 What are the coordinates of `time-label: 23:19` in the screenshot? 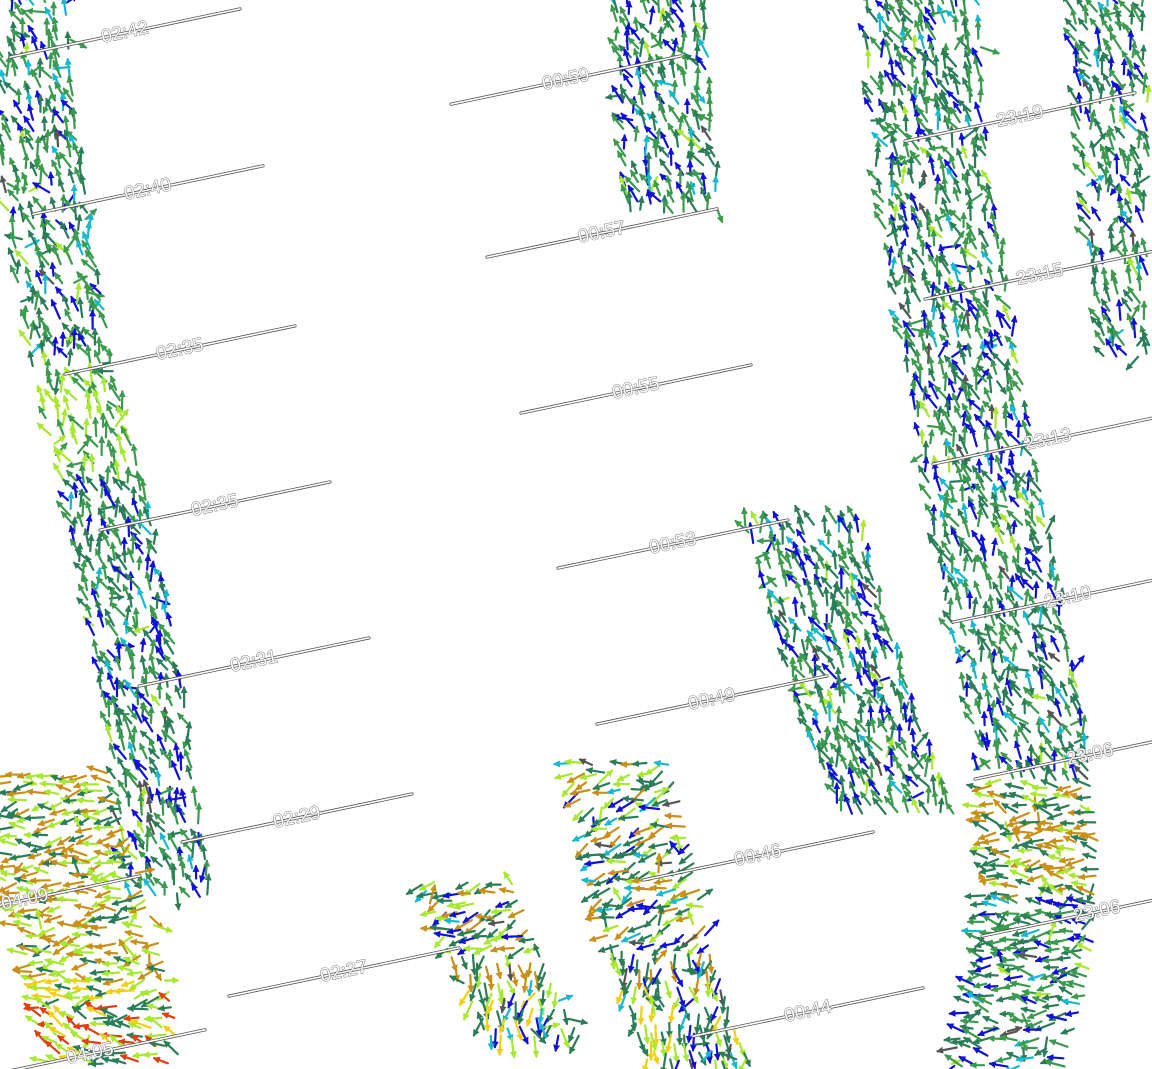 It's located at (1019, 116).